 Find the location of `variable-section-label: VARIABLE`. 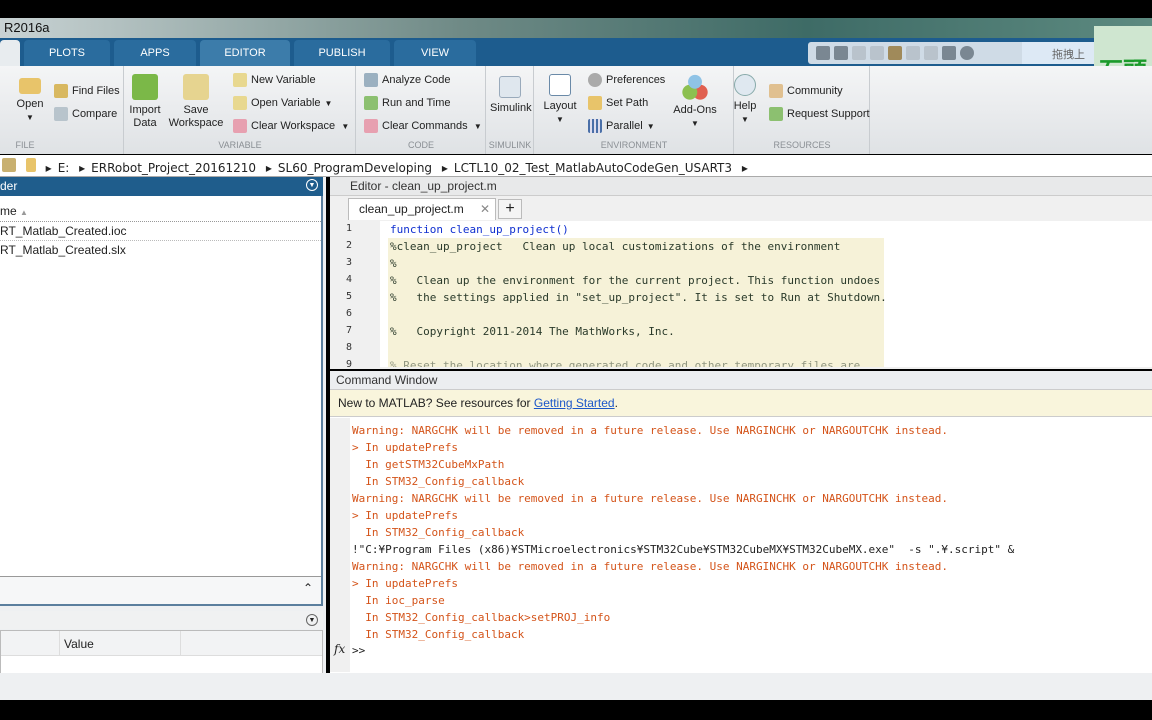

variable-section-label: VARIABLE is located at coordinates (240, 145).